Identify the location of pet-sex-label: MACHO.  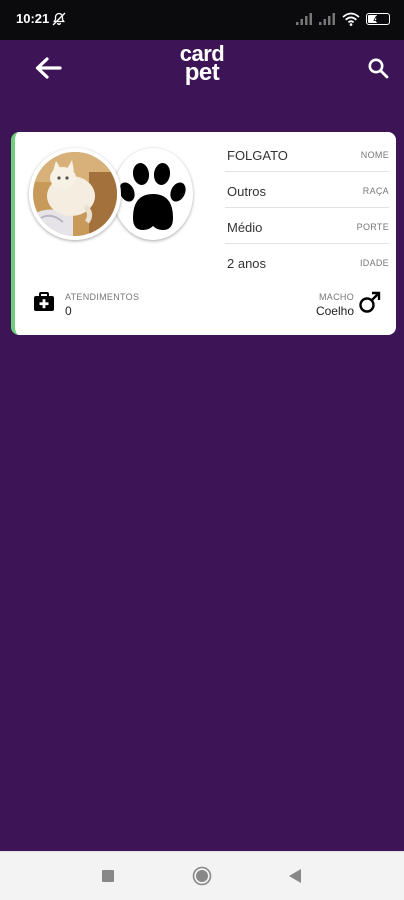
(336, 297).